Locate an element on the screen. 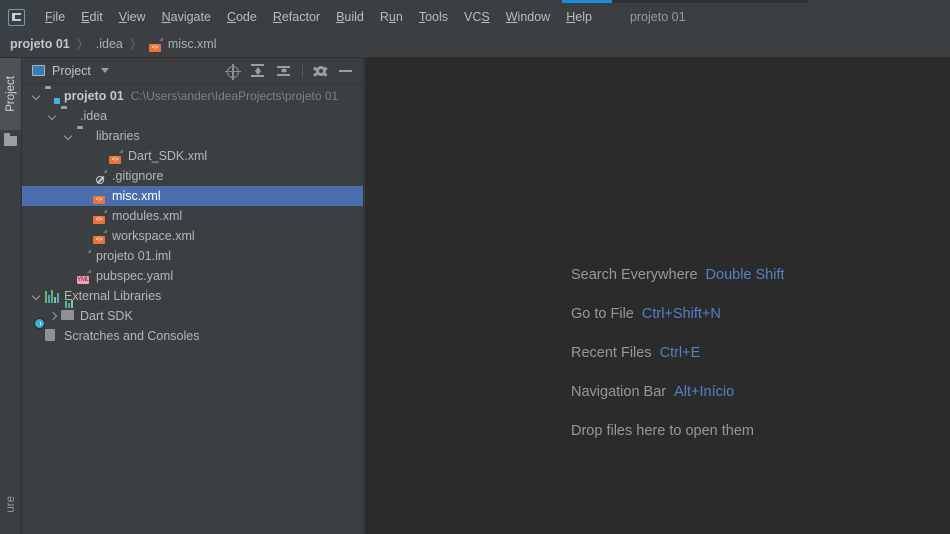 The height and width of the screenshot is (534, 950). menu-item-run: Run is located at coordinates (391, 17).